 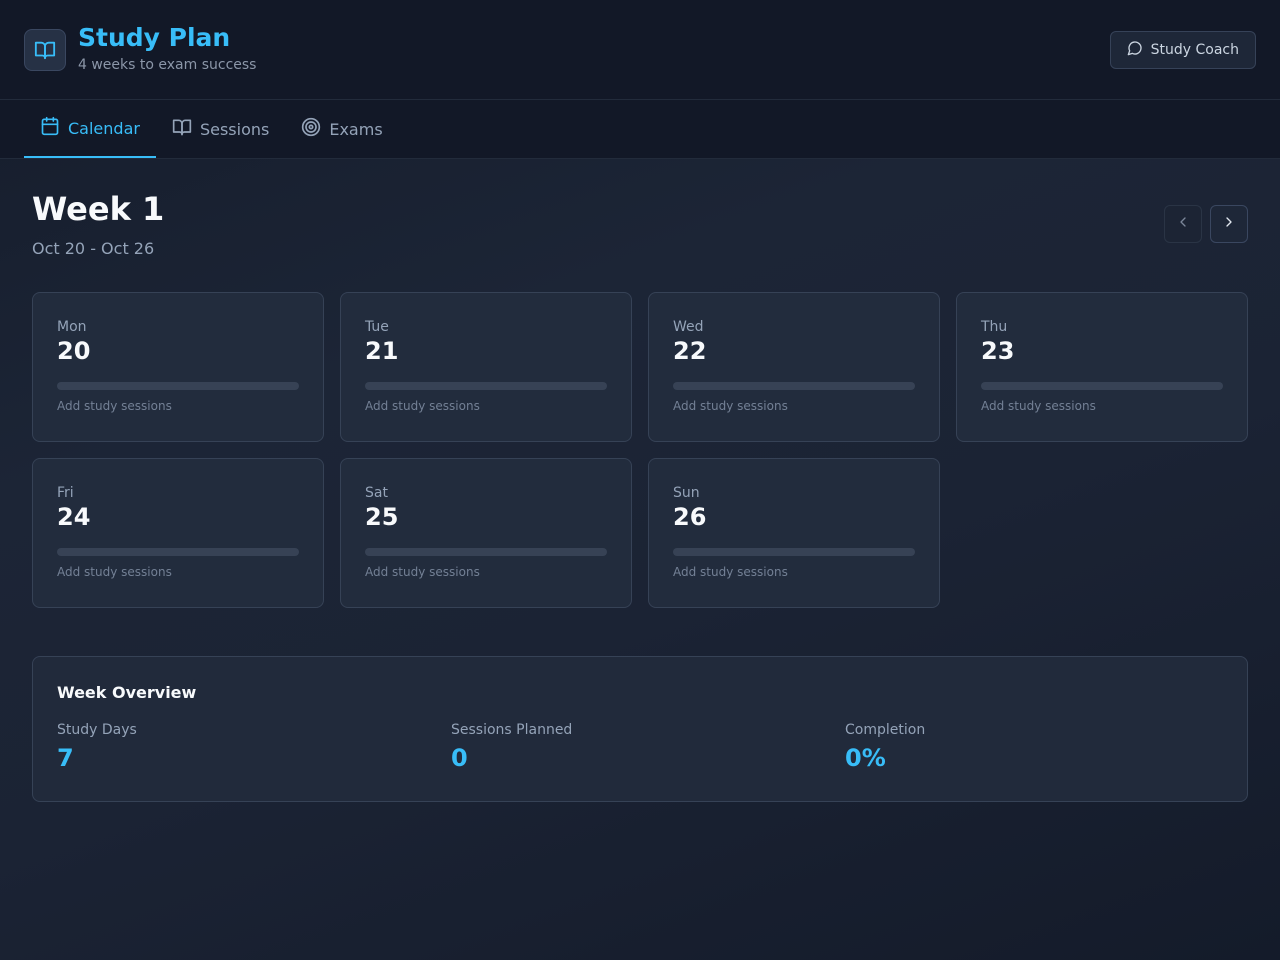 What do you see at coordinates (1206, 224) in the screenshot?
I see `week-navigation` at bounding box center [1206, 224].